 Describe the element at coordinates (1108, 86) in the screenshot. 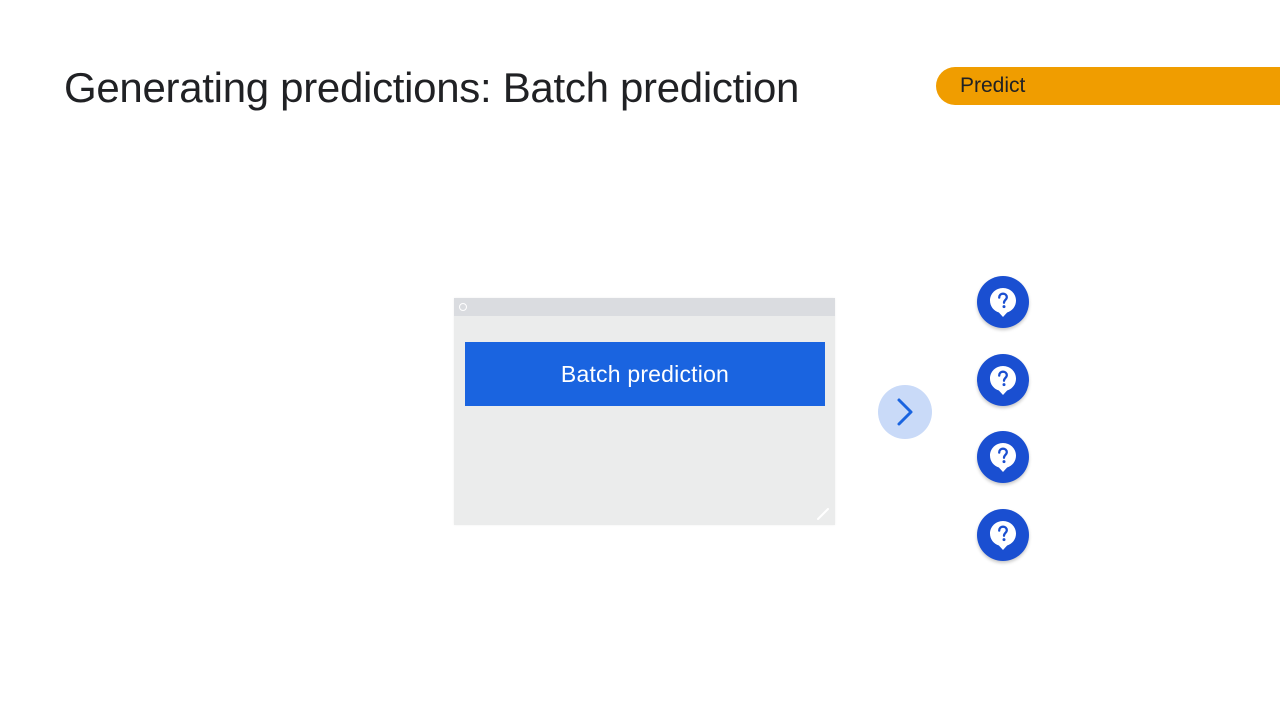

I see `stage-tag: Predict` at that location.